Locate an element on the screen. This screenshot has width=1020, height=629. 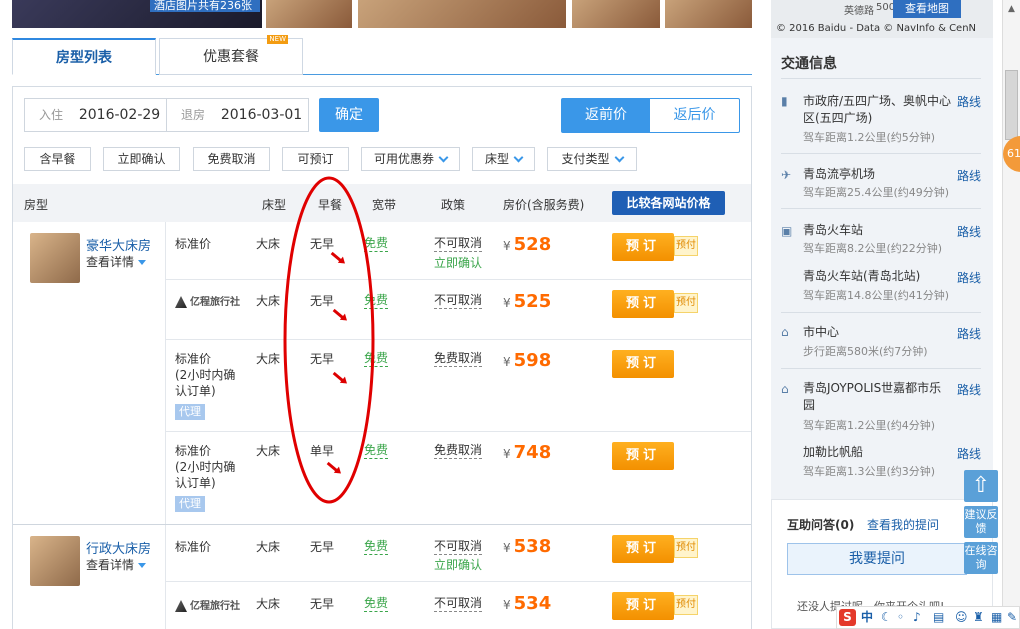
traffic-name: 青岛流亭机场 is located at coordinates (839, 174).